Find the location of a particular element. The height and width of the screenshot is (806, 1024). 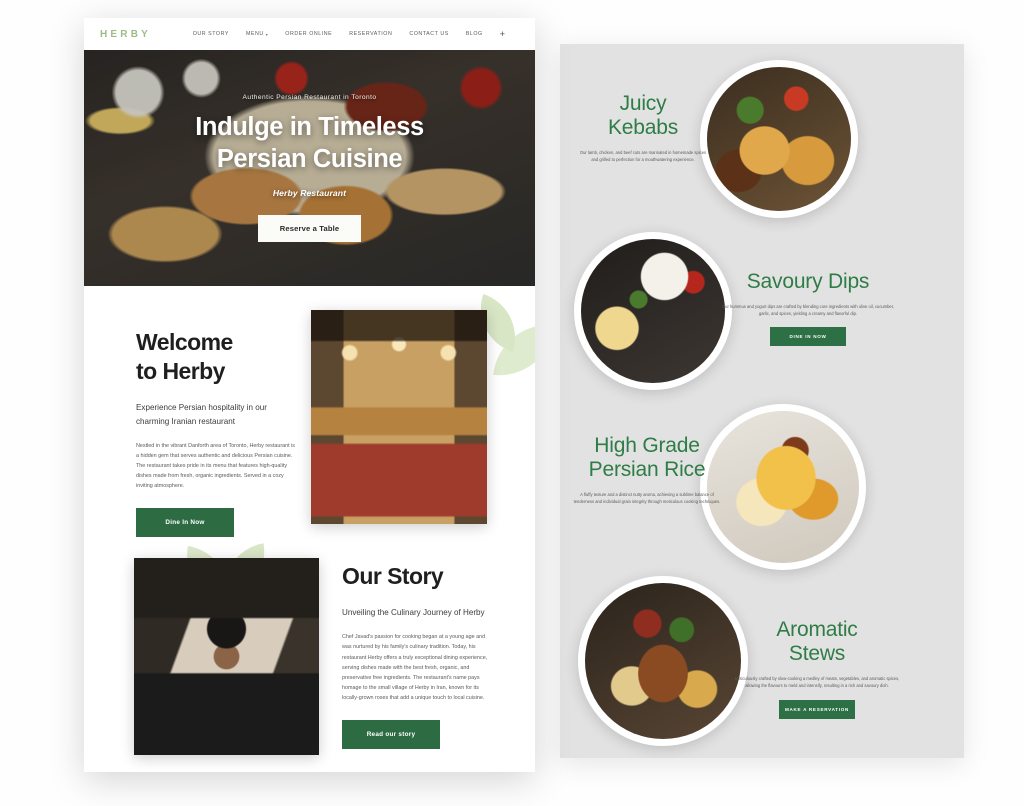

stews-photo is located at coordinates (663, 661).